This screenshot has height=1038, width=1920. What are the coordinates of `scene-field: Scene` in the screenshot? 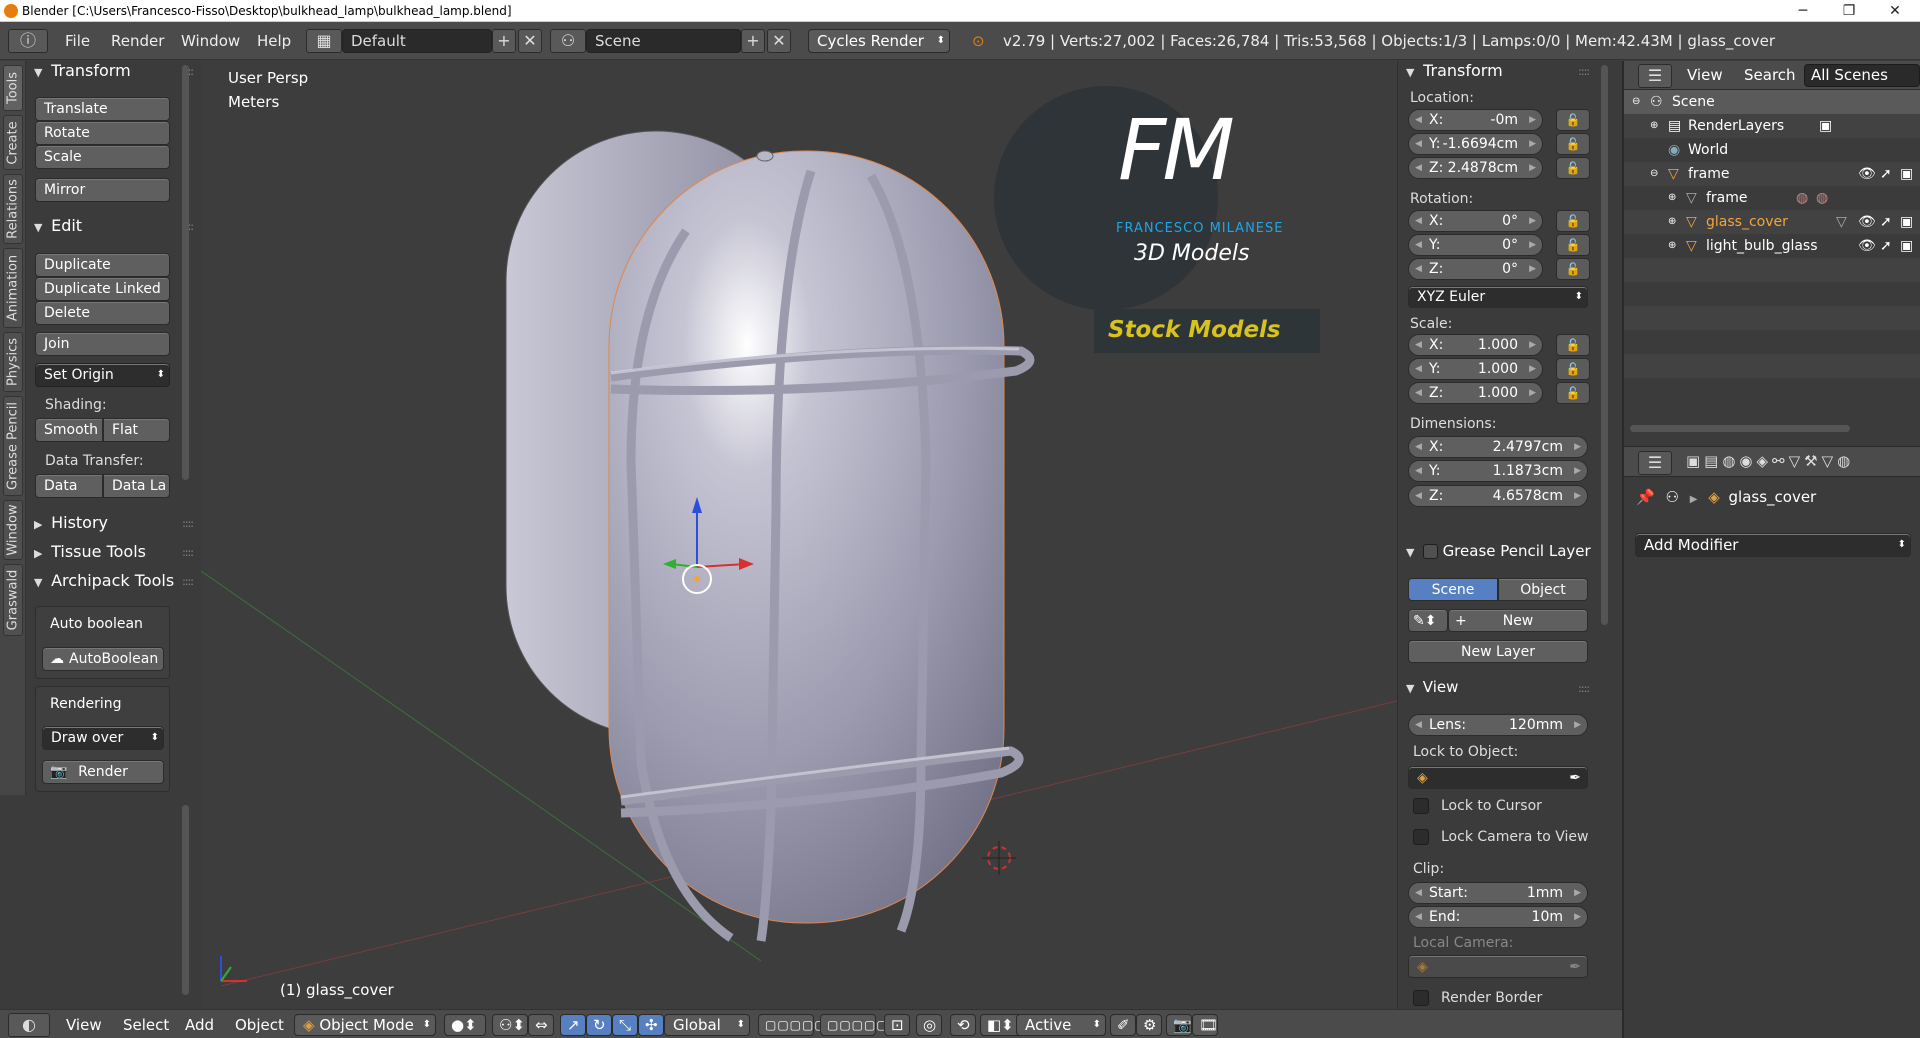 It's located at (663, 41).